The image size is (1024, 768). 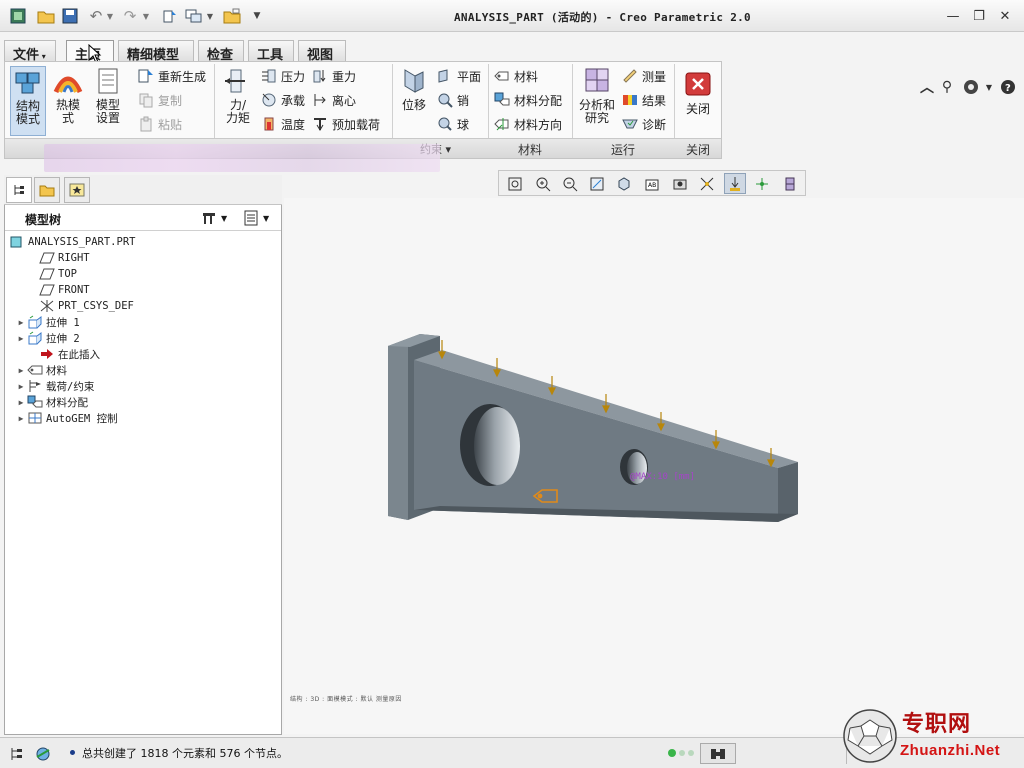 I want to click on view-manager-icon, so click(x=680, y=183).